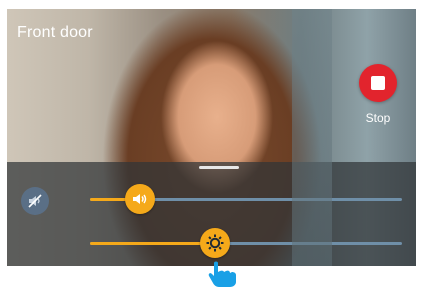  I want to click on brightness-slider-thumb, so click(214, 243).